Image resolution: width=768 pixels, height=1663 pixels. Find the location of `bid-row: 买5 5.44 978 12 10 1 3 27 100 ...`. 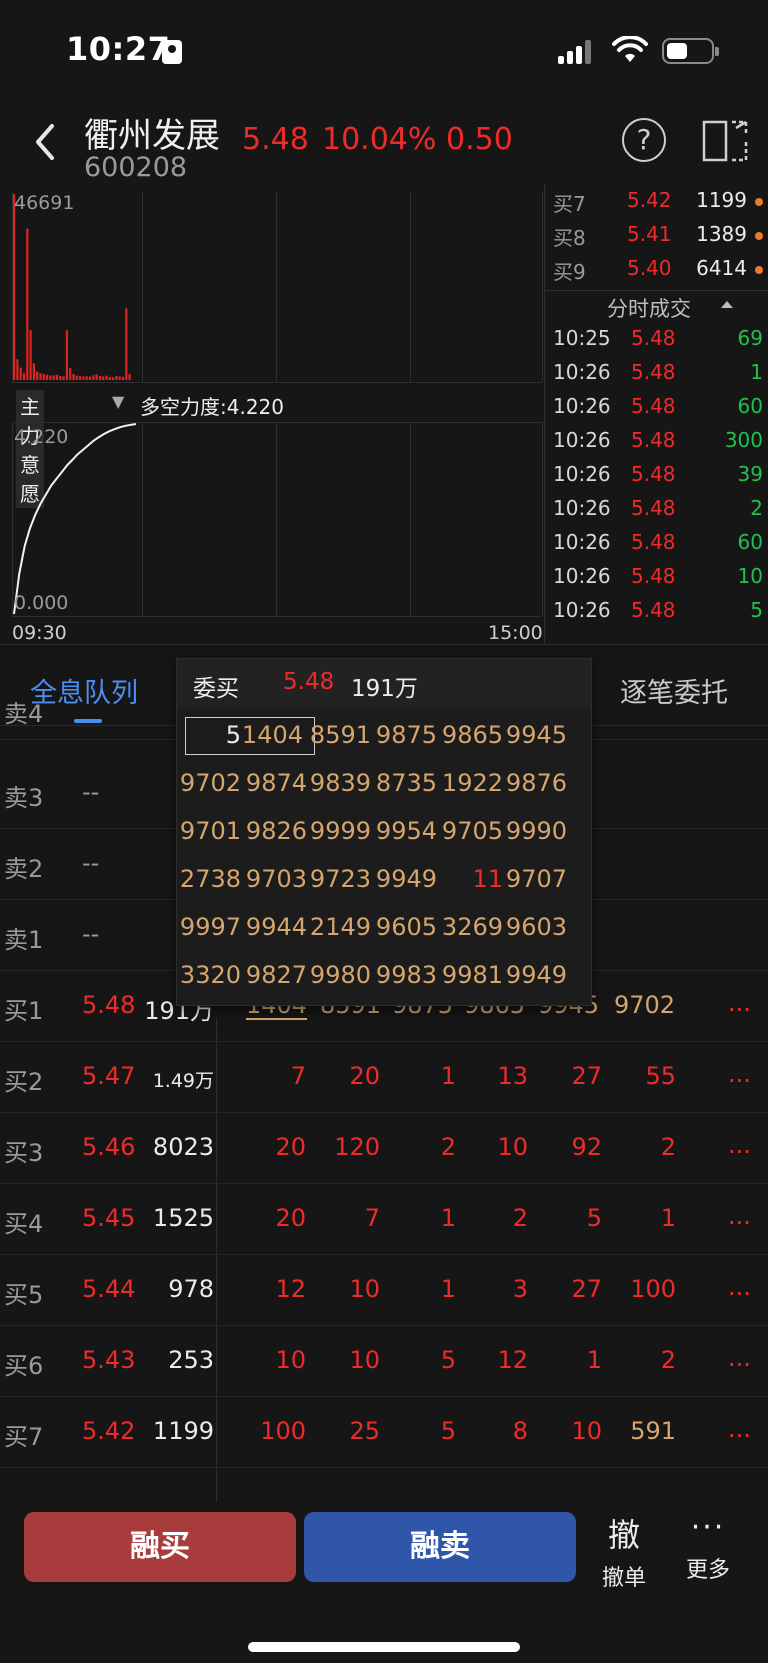

bid-row: 买5 5.44 978 12 10 1 3 27 100 ... is located at coordinates (384, 1290).